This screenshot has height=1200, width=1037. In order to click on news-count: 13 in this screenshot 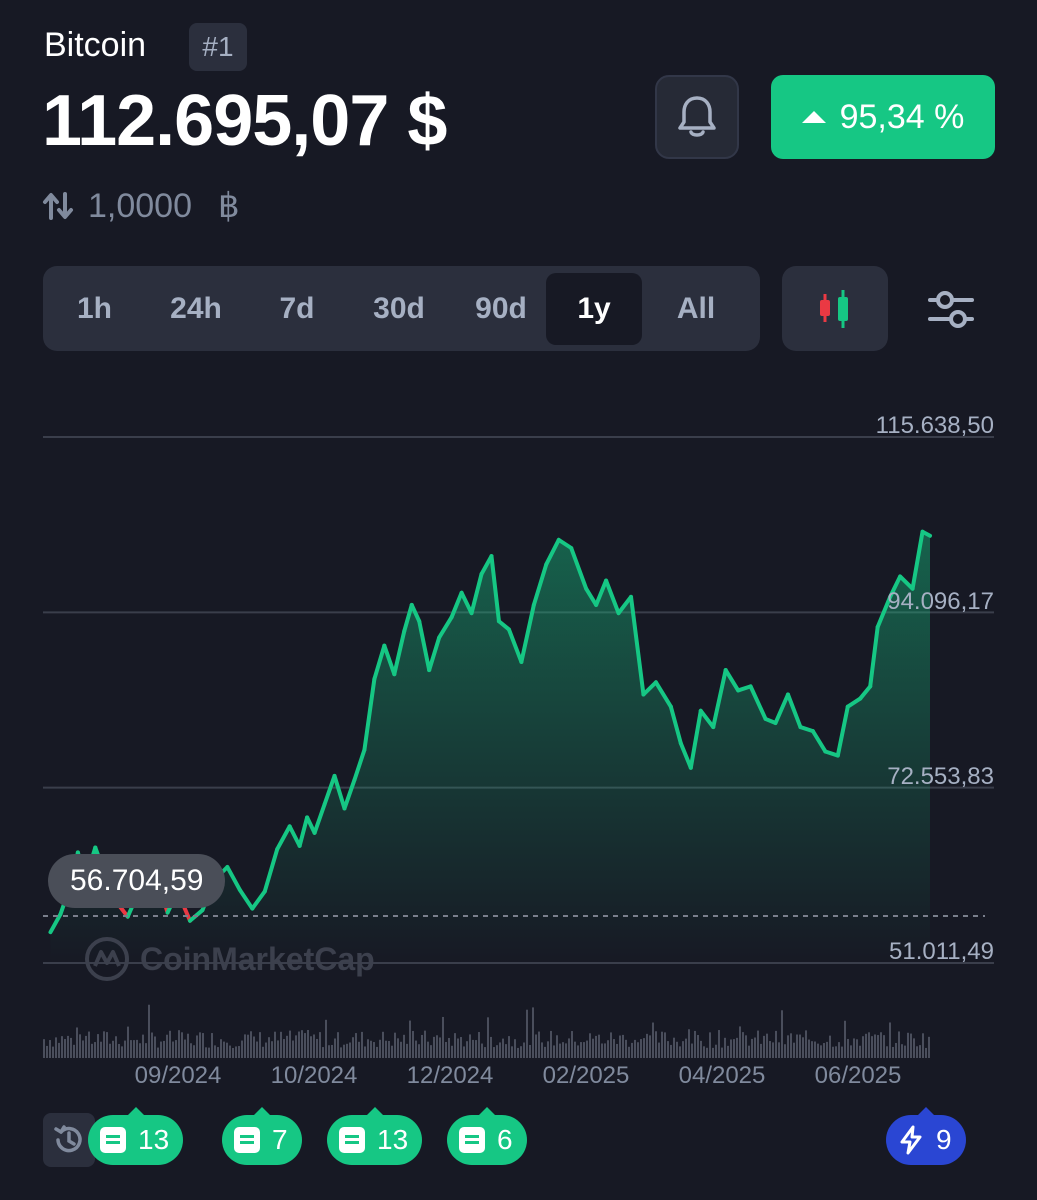, I will do `click(154, 1139)`.